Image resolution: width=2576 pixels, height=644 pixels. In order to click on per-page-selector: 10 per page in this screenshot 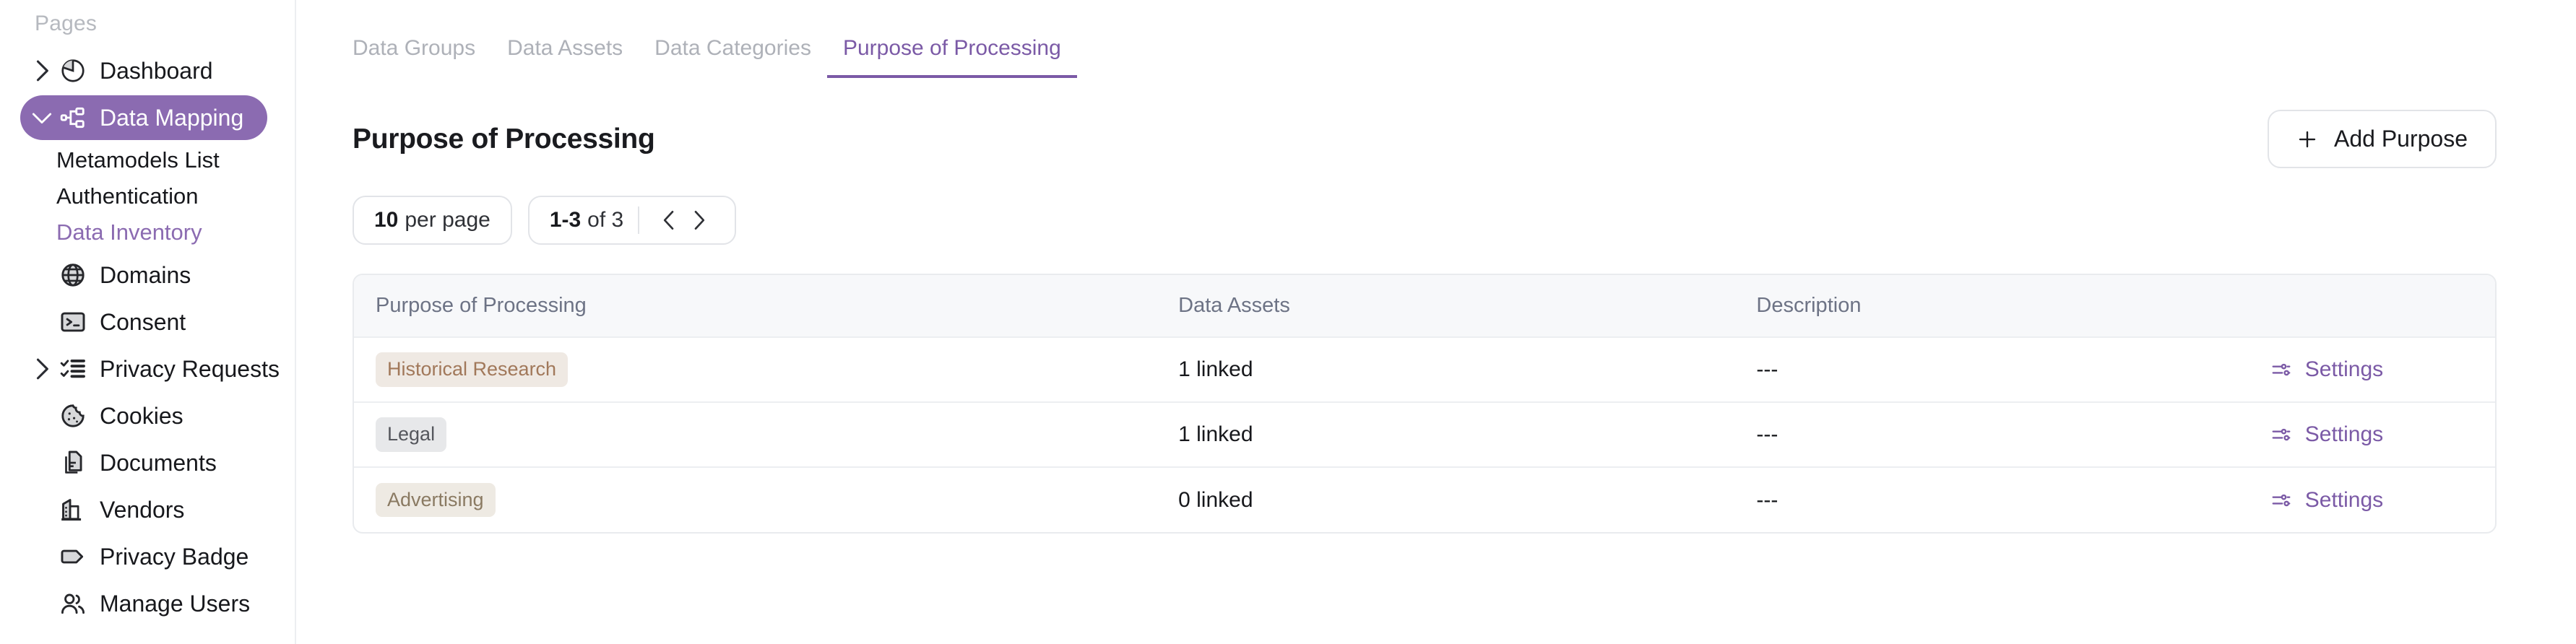, I will do `click(432, 220)`.